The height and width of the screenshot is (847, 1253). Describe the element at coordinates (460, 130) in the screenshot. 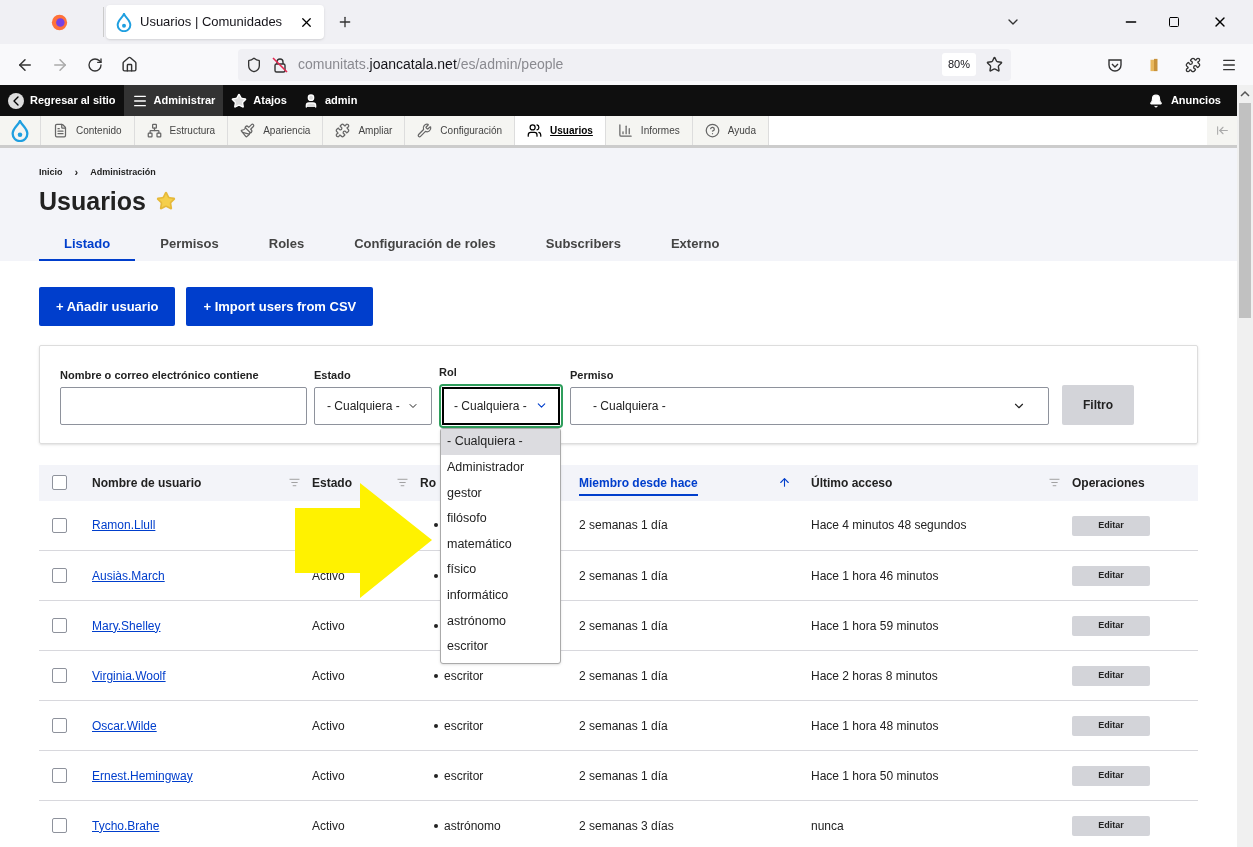

I see `tray-menu-item: Configuración` at that location.